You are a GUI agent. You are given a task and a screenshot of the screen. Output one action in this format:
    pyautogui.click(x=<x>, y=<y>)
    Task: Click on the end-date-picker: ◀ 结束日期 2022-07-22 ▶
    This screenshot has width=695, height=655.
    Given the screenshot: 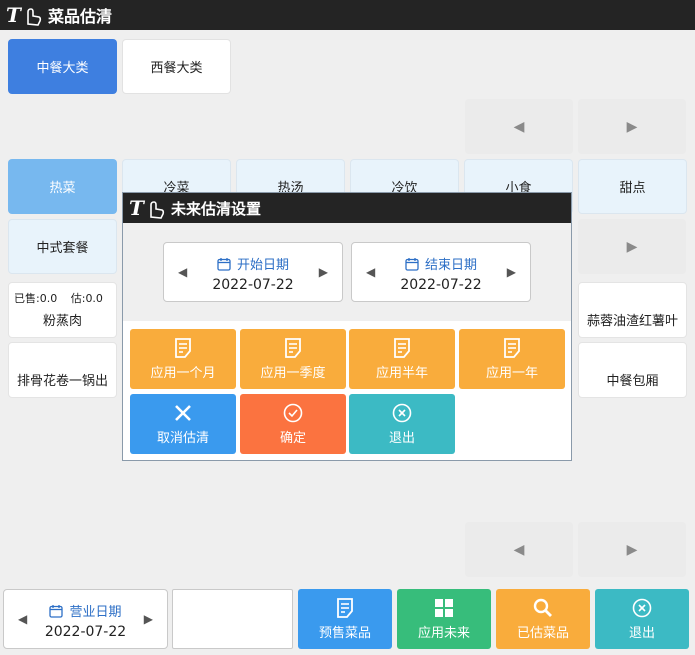 What is the action you would take?
    pyautogui.click(x=441, y=272)
    